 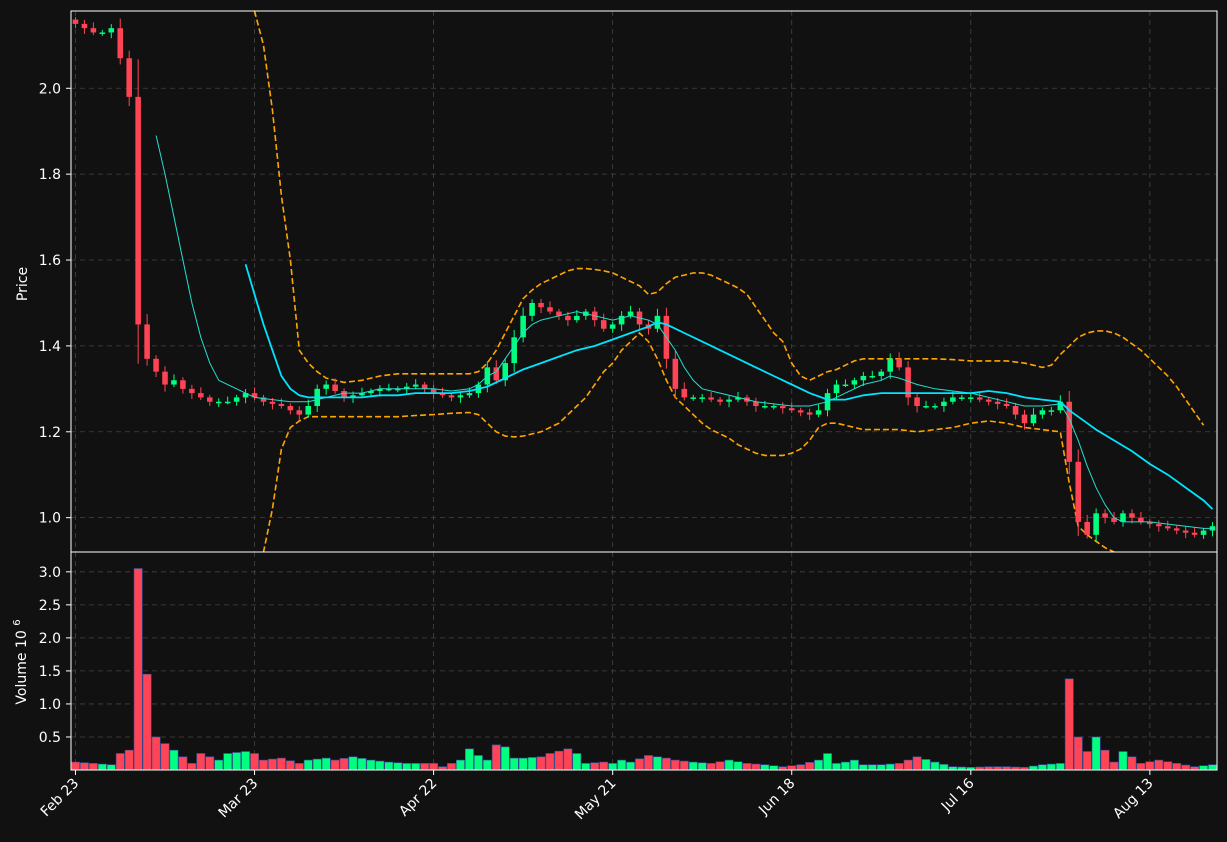 What do you see at coordinates (17, 622) in the screenshot?
I see `volume-exponent: 6` at bounding box center [17, 622].